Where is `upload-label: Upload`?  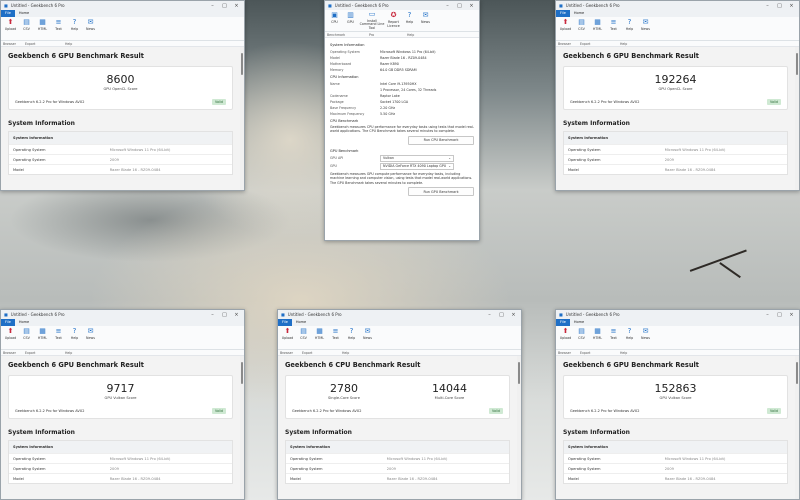 upload-label: Upload is located at coordinates (10, 29).